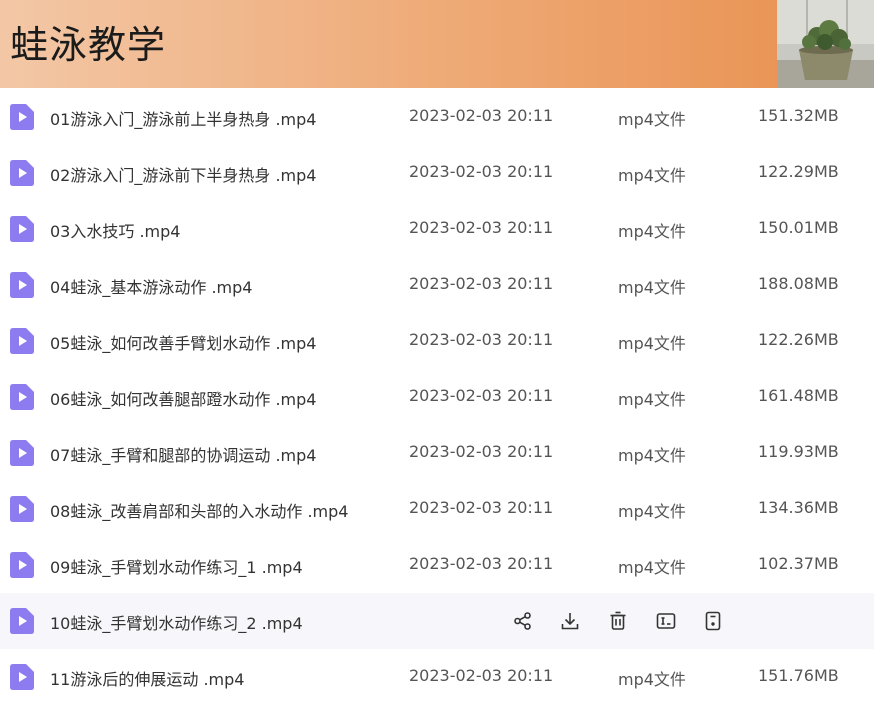 The image size is (874, 710). I want to click on file-name: 06蛙泳_如何改善腿部蹬水动作 .mp4, so click(183, 398).